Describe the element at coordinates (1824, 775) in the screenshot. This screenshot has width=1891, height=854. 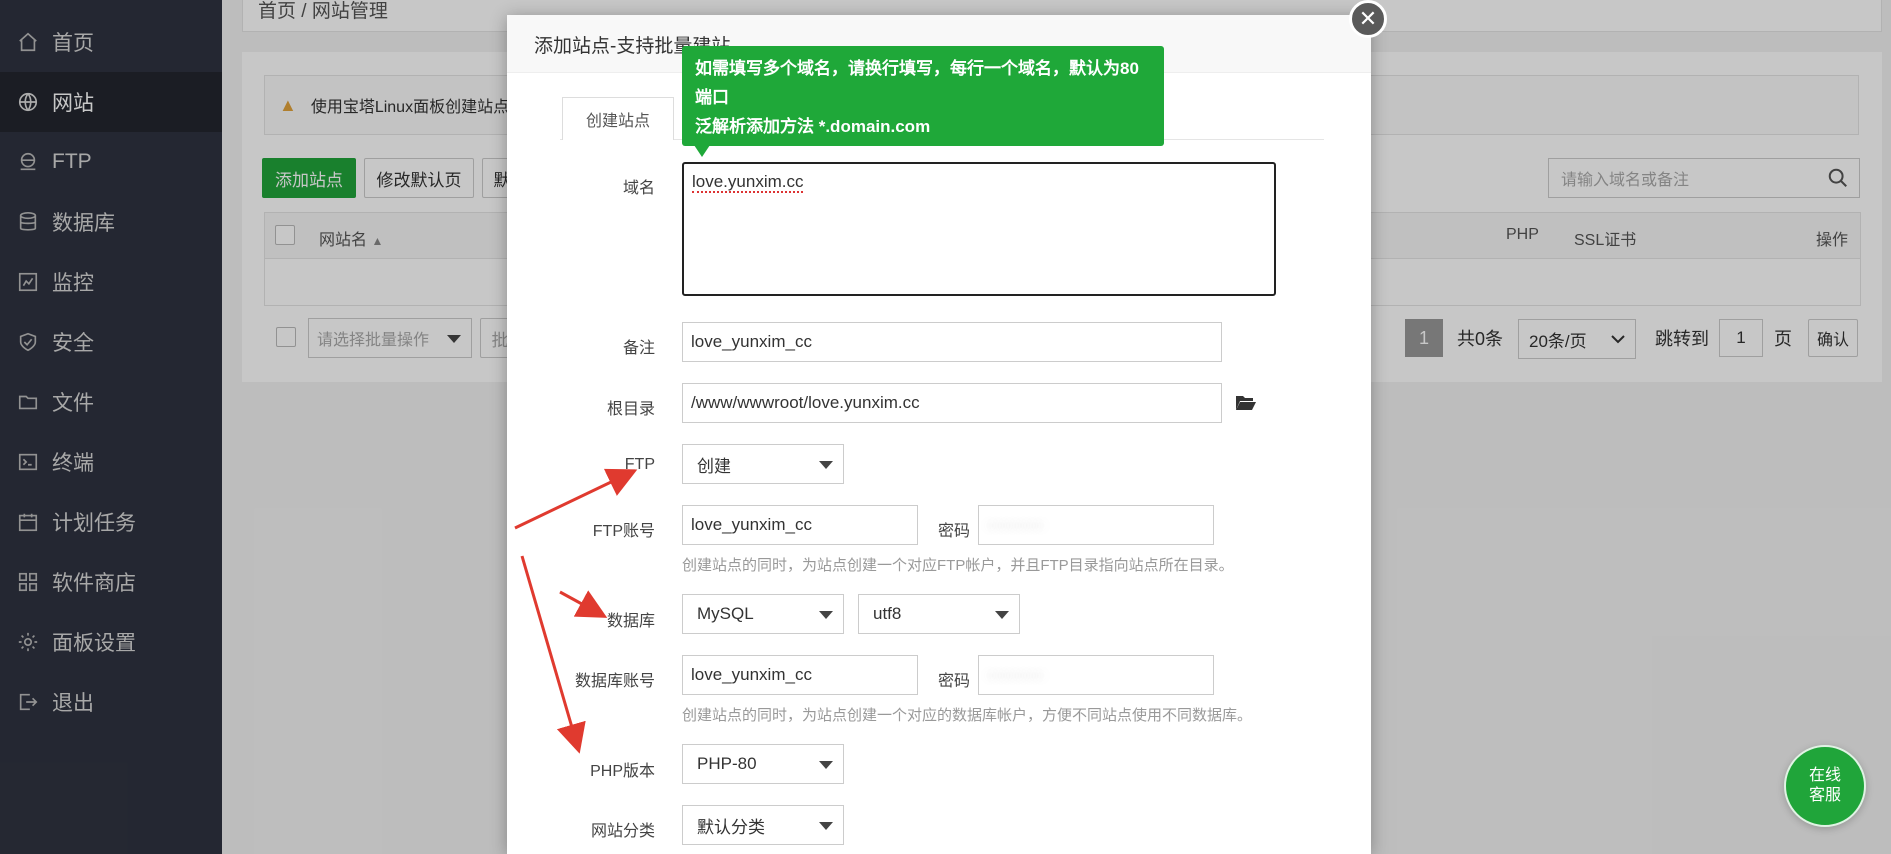
I see `chat-label-line1: 在线` at that location.